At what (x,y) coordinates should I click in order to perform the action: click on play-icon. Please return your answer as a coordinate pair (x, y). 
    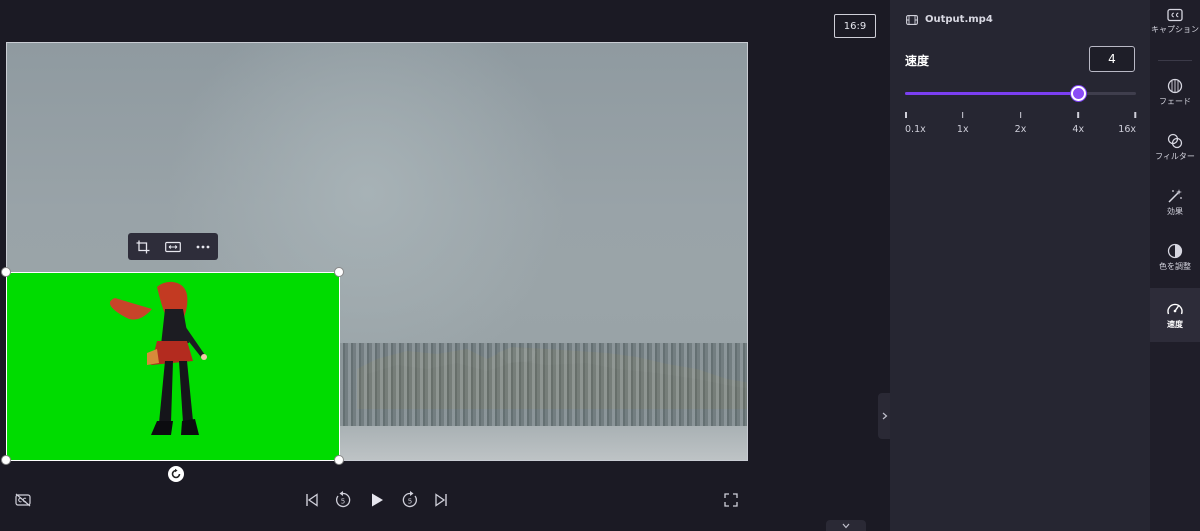
    Looking at the image, I should click on (377, 500).